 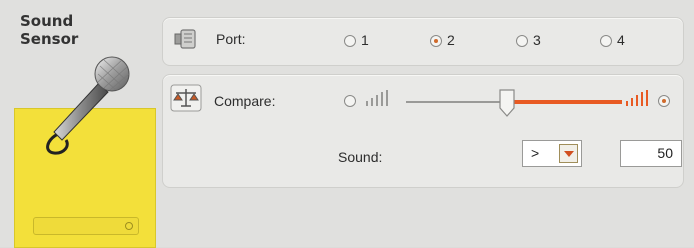 What do you see at coordinates (535, 153) in the screenshot?
I see `operator-value: >` at bounding box center [535, 153].